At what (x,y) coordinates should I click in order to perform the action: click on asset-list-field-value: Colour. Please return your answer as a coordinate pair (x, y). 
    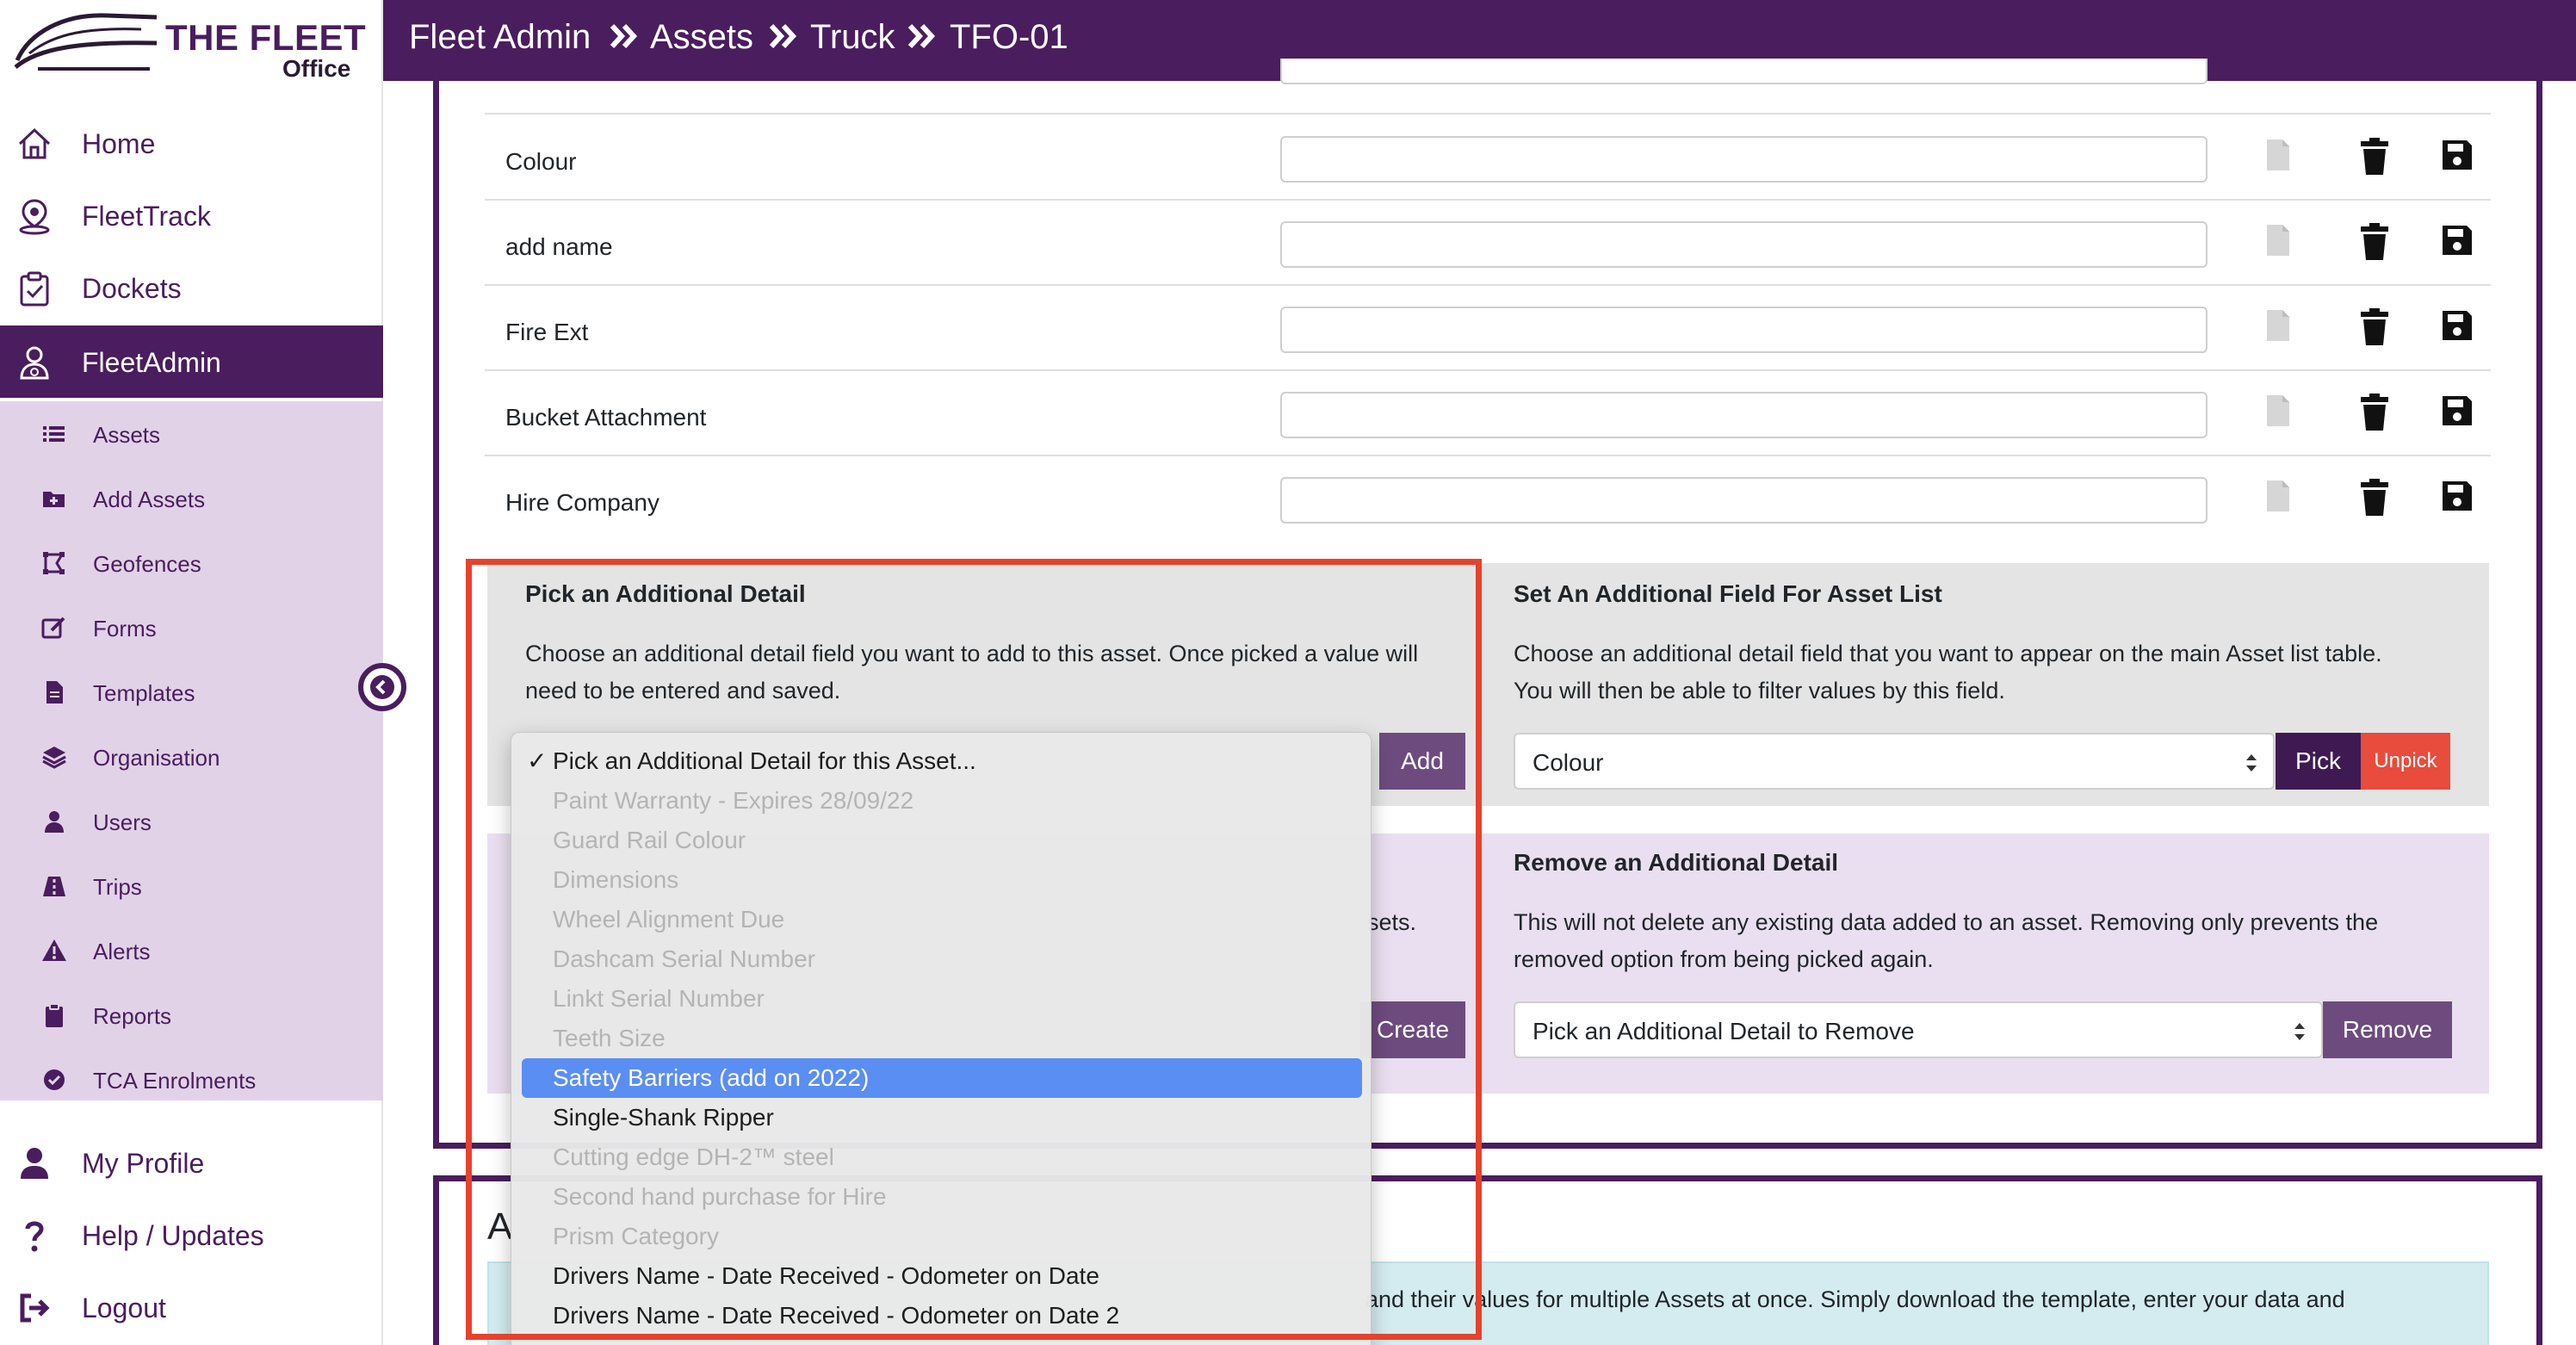
    Looking at the image, I should click on (1568, 762).